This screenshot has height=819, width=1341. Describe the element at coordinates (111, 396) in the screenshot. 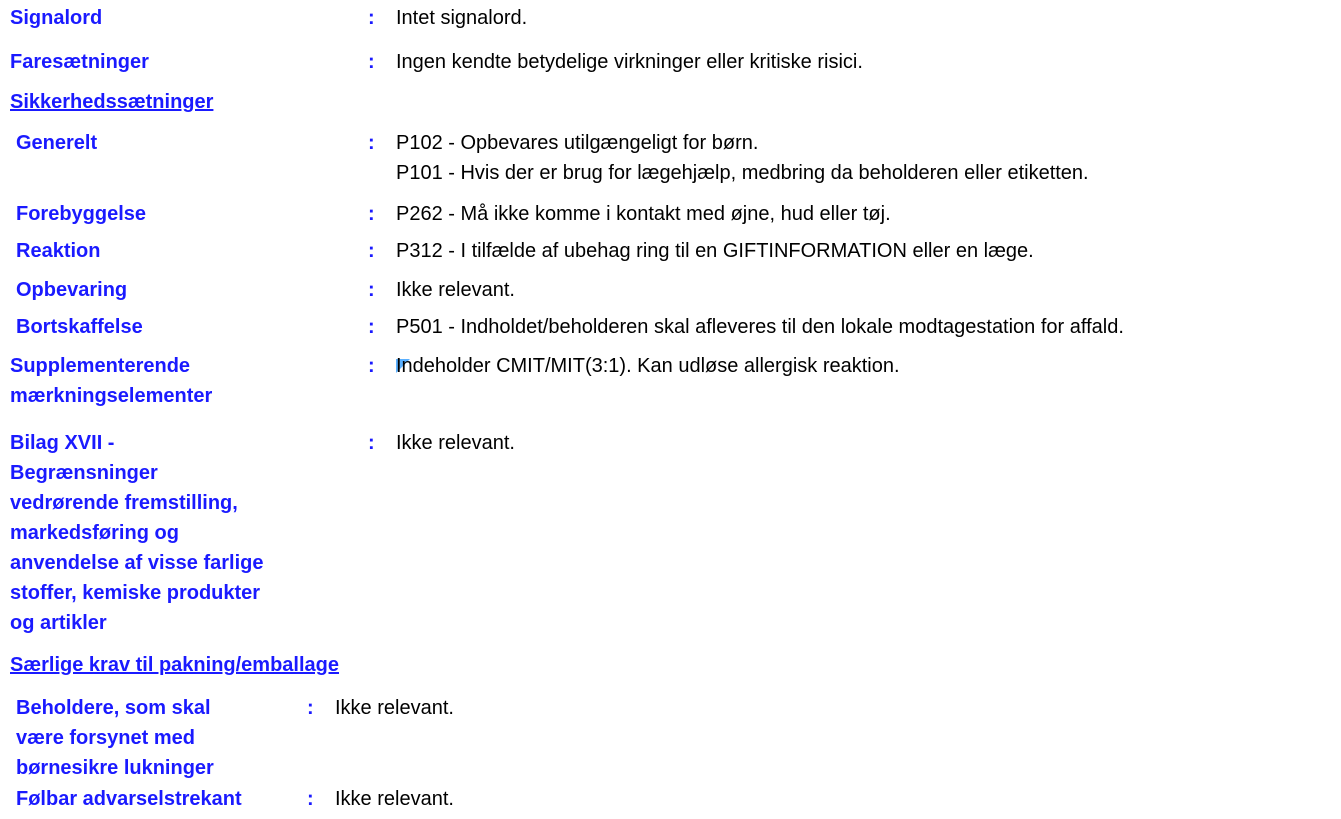

I see `supplementerende-label-line-2: mærkningselementer` at that location.